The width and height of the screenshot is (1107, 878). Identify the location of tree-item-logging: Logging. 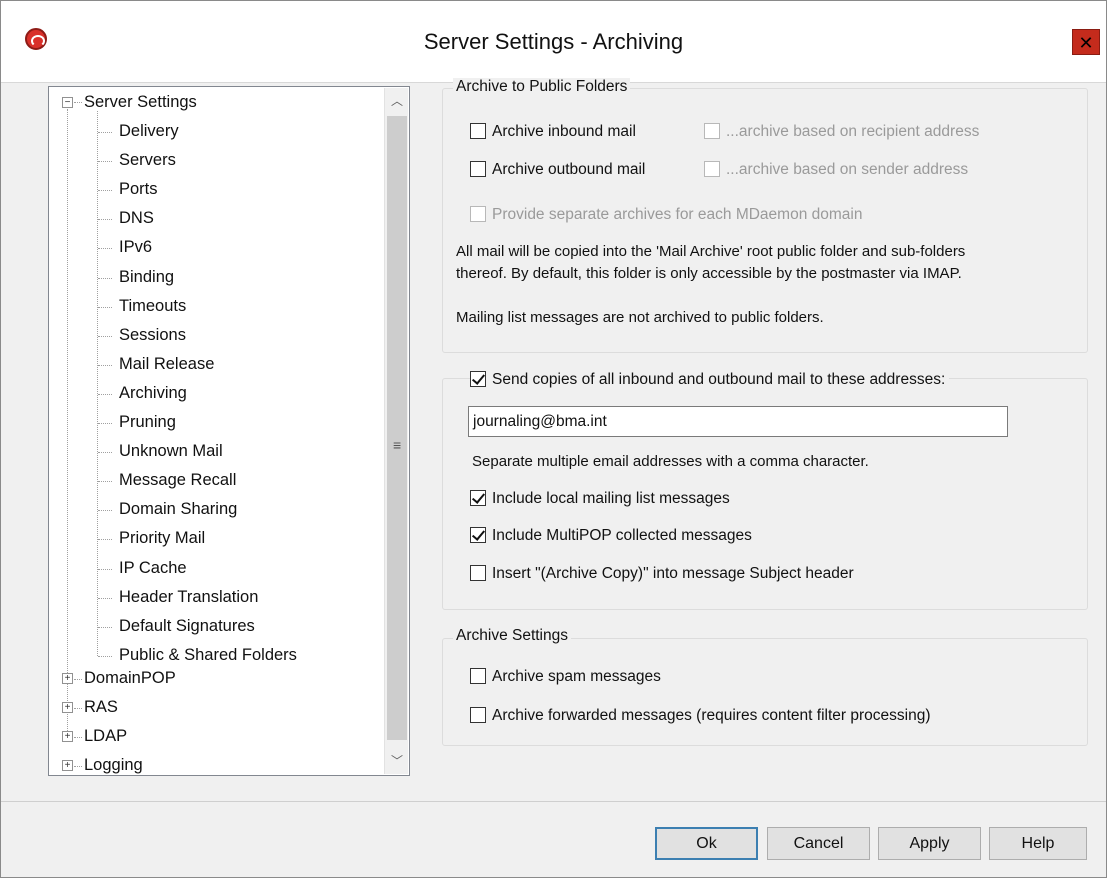
(113, 763).